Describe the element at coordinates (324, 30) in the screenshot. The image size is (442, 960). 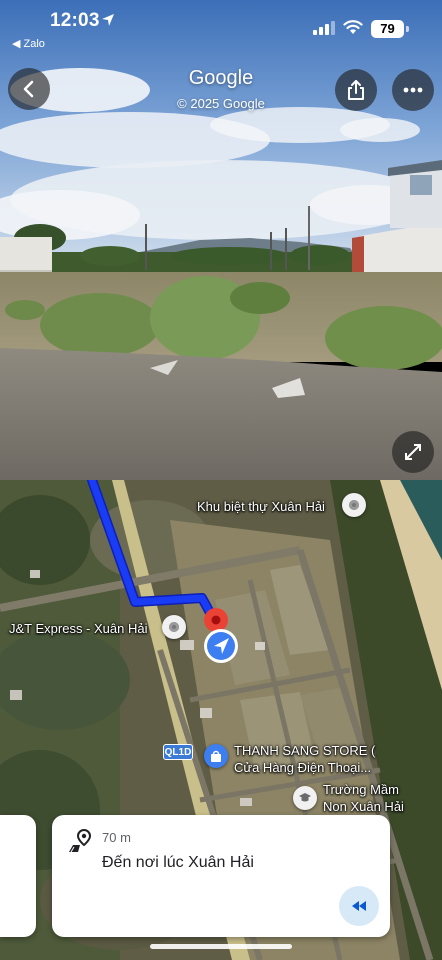
I see `cellular-signal-icon` at that location.